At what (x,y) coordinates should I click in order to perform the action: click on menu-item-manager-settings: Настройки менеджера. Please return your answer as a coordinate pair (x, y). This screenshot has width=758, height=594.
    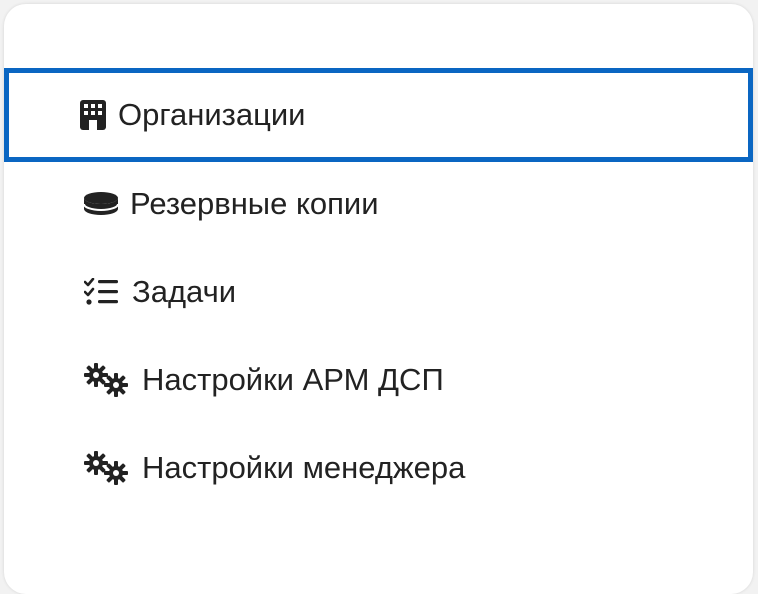
    Looking at the image, I should click on (378, 468).